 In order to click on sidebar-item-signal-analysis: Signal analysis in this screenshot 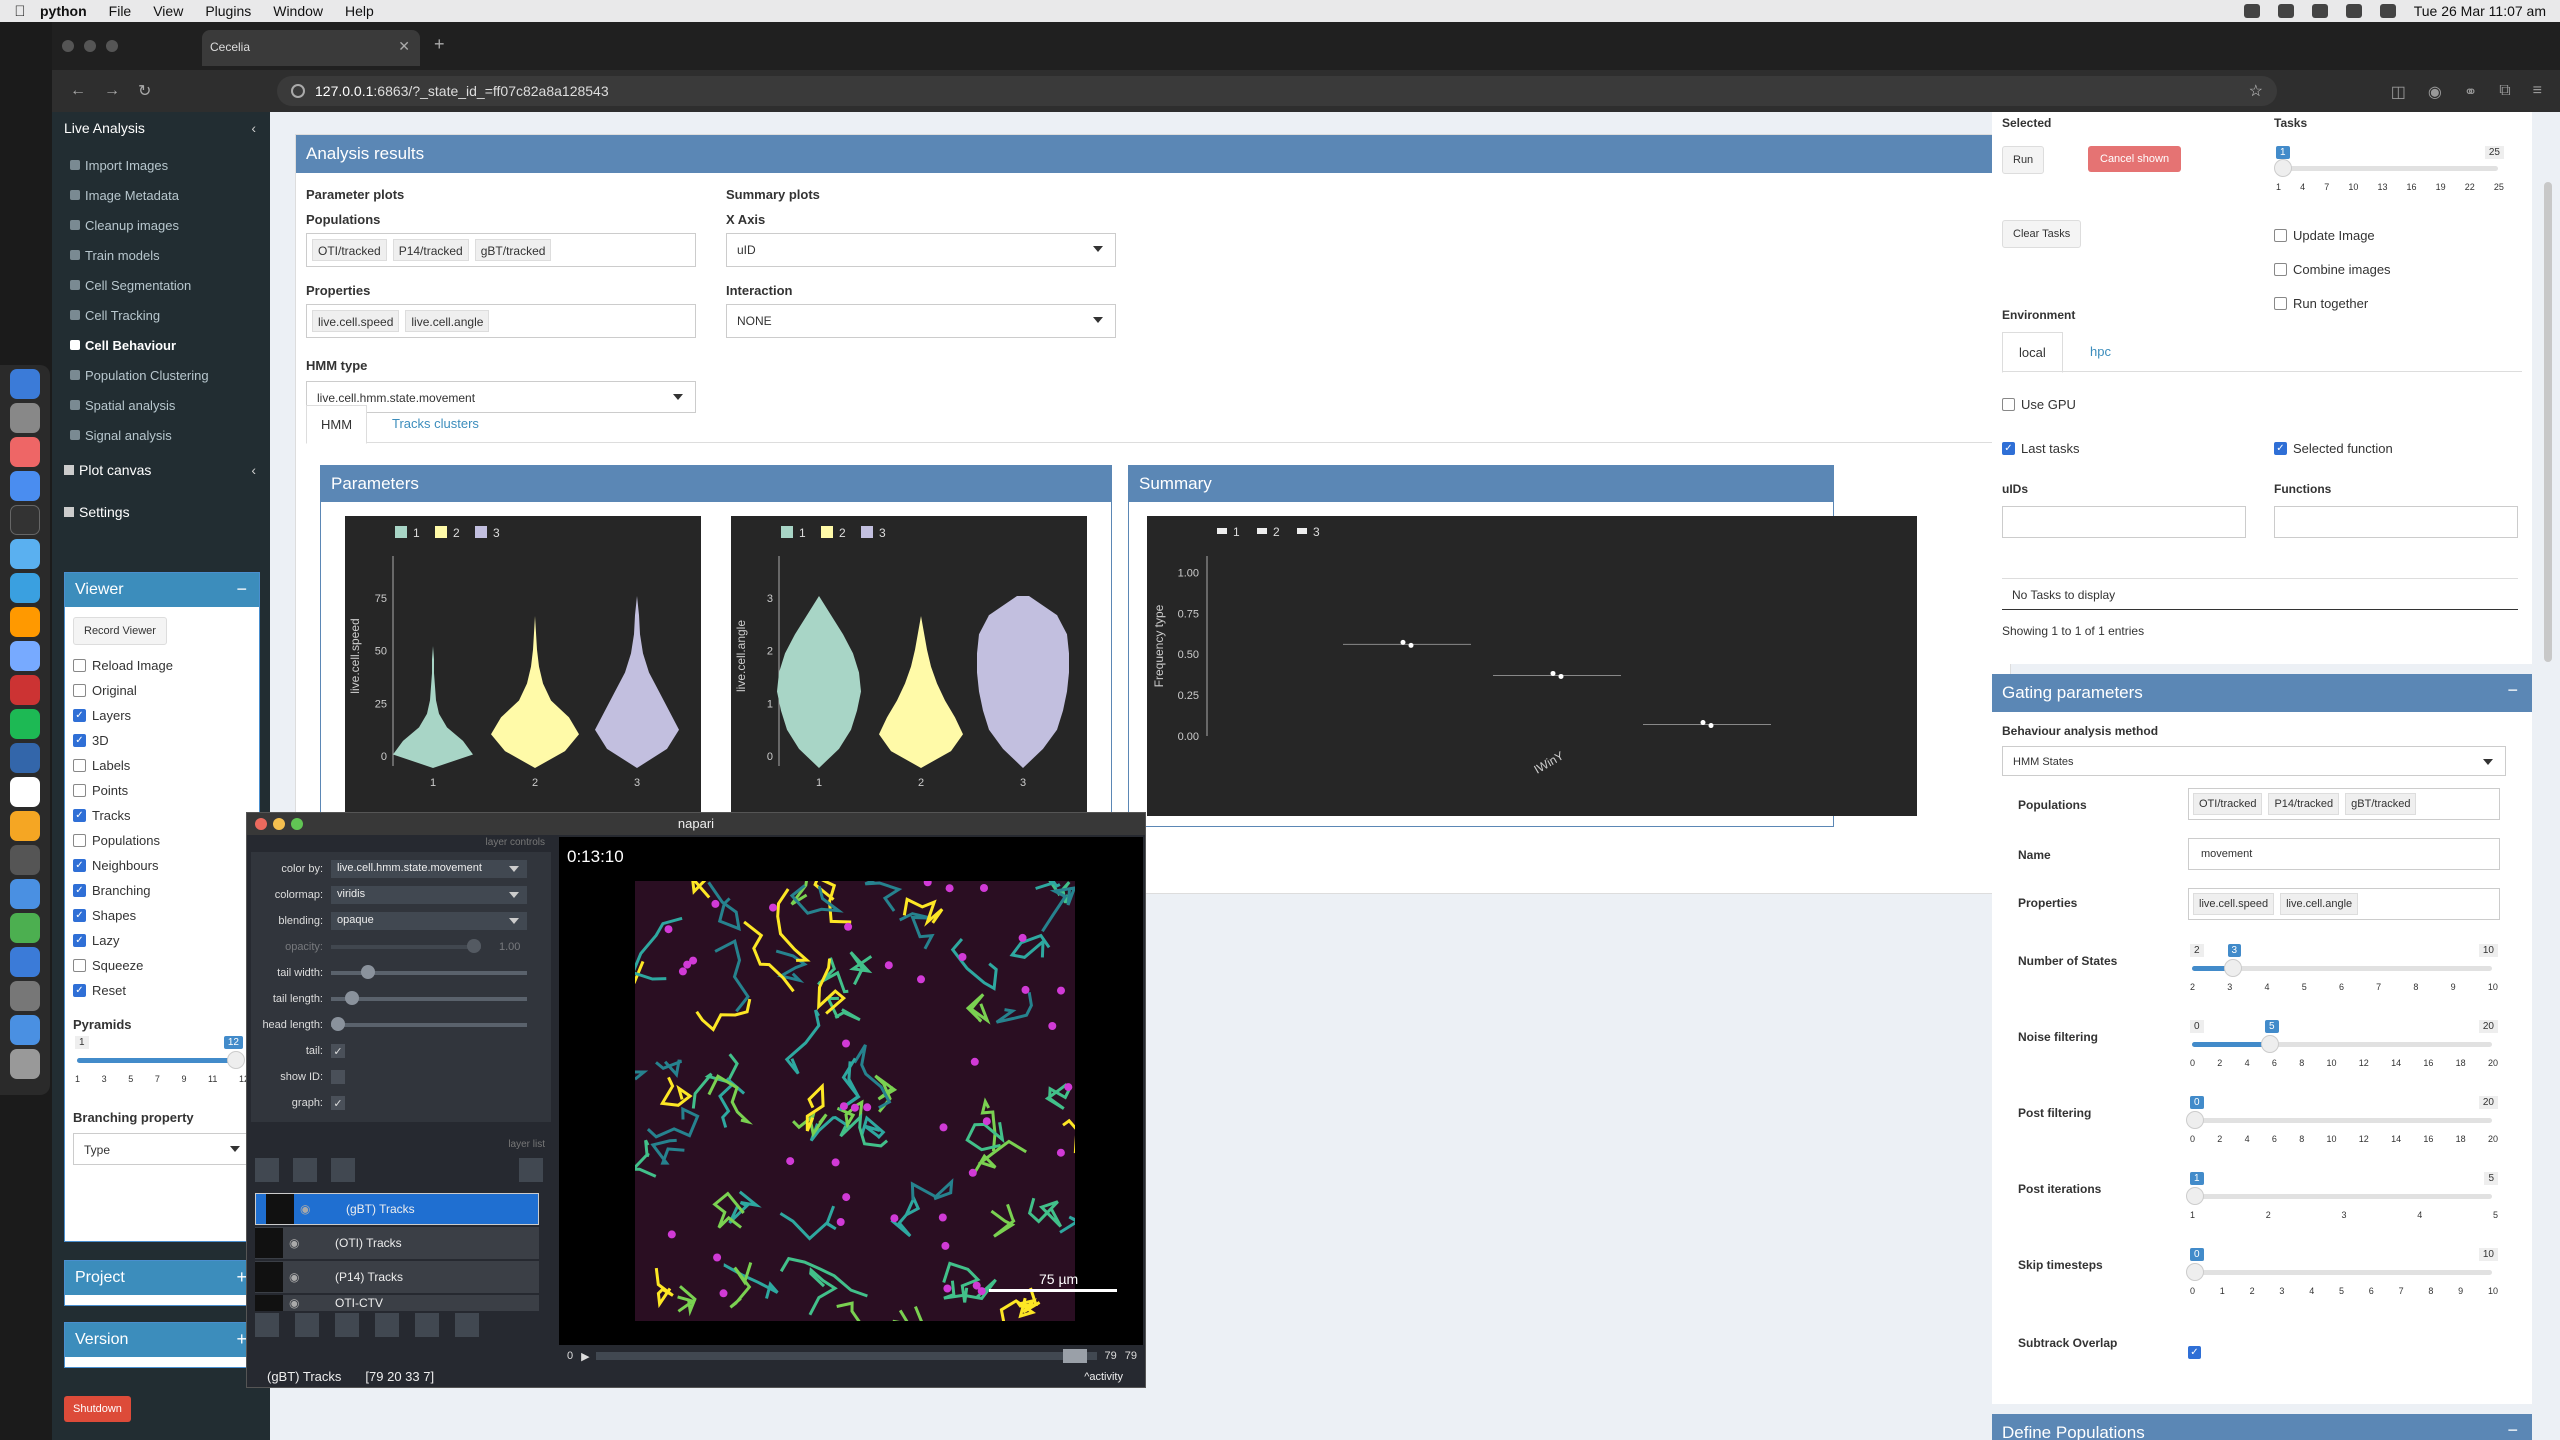, I will do `click(161, 435)`.